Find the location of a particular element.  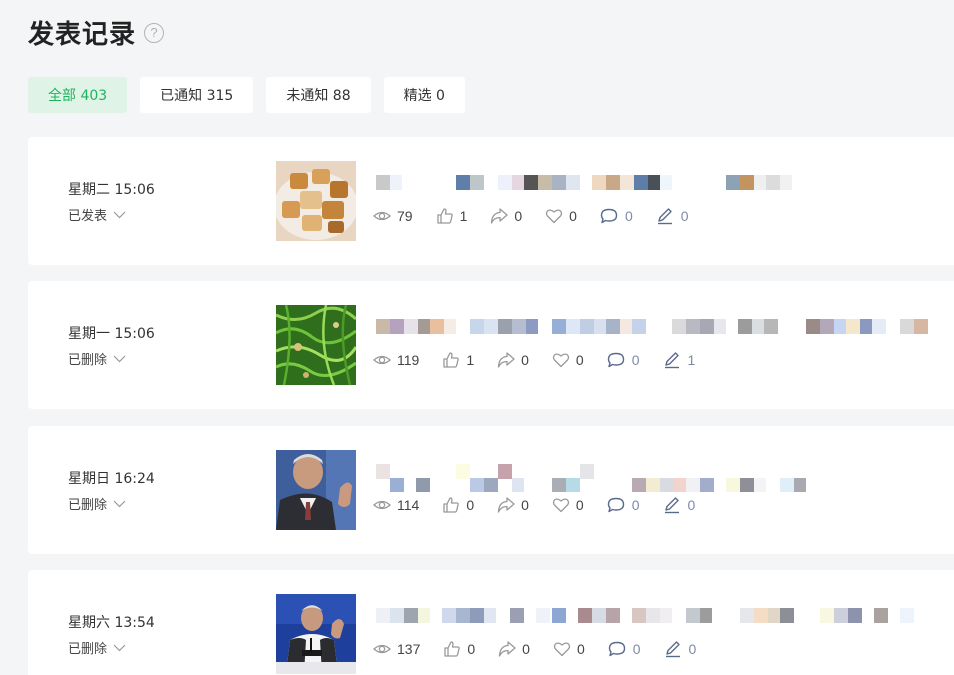

likes-count: 1 is located at coordinates (463, 216).